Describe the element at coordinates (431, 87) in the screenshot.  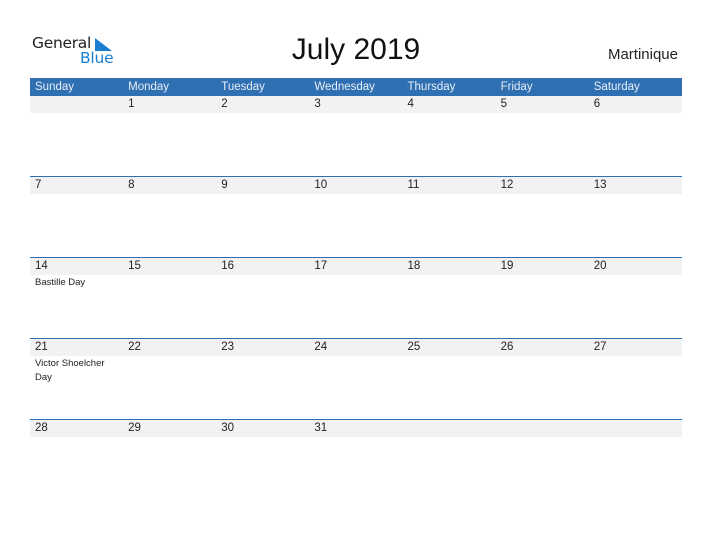
I see `weekday-thursday: Thursday` at that location.